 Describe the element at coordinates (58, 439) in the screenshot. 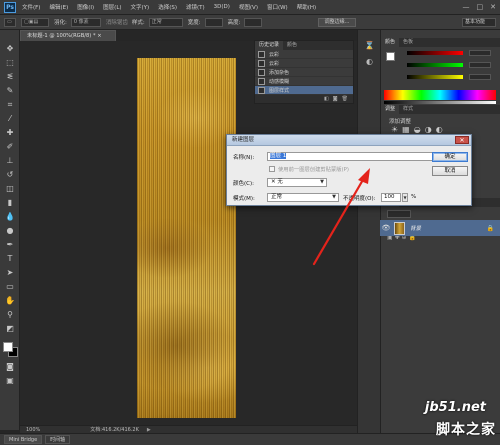

I see `tab-timeline: 时间轴` at that location.